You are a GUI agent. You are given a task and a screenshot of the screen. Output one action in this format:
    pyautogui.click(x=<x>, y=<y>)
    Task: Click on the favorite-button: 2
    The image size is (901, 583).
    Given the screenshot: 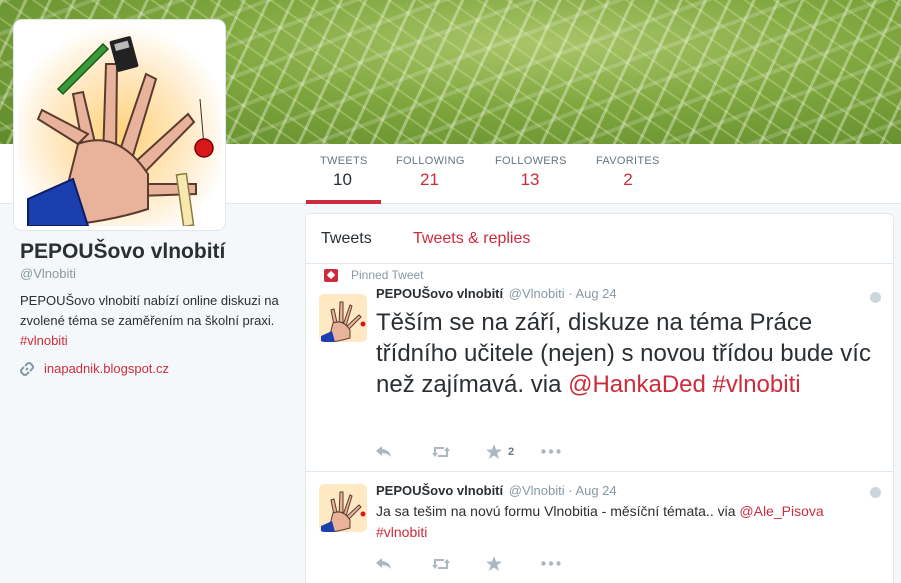 What is the action you would take?
    pyautogui.click(x=513, y=451)
    